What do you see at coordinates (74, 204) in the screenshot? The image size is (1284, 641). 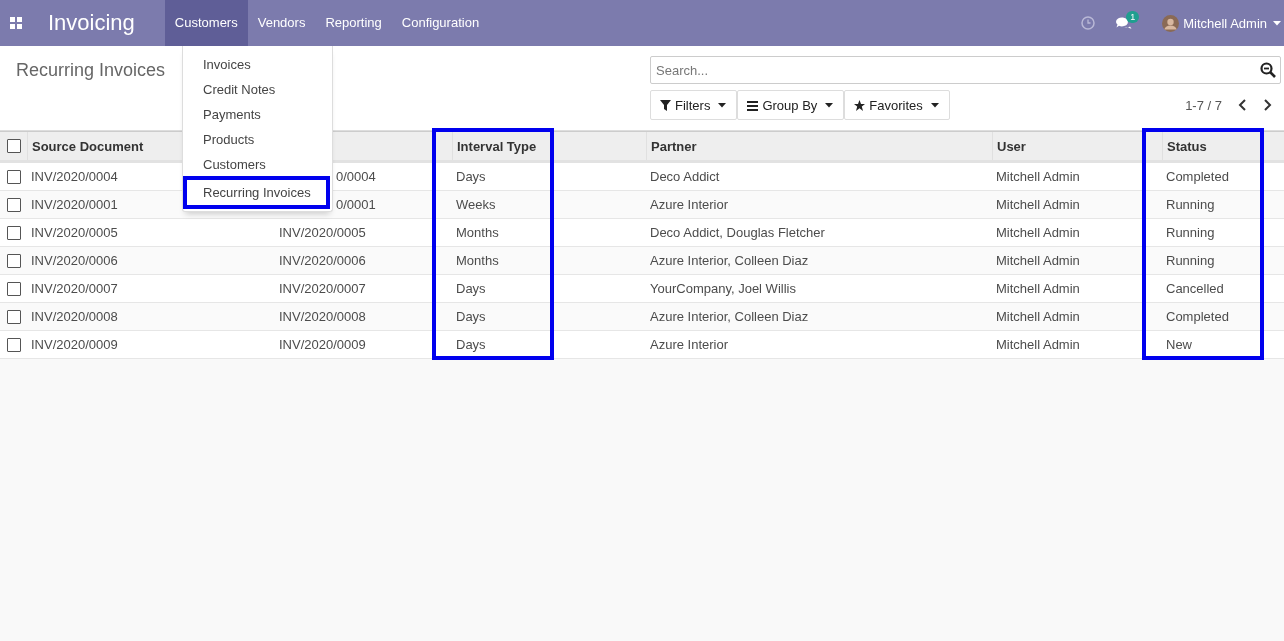 I see `table-cell: INV/2020/0001` at bounding box center [74, 204].